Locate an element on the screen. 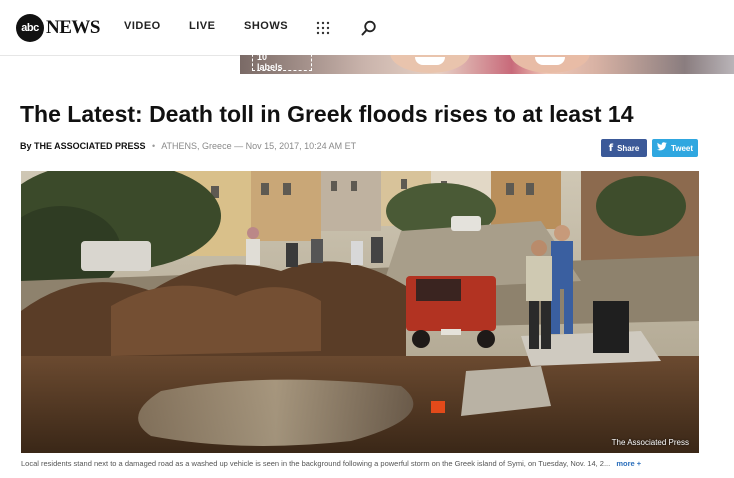 This screenshot has width=734, height=478. twitter-share-button: Tweet is located at coordinates (675, 148).